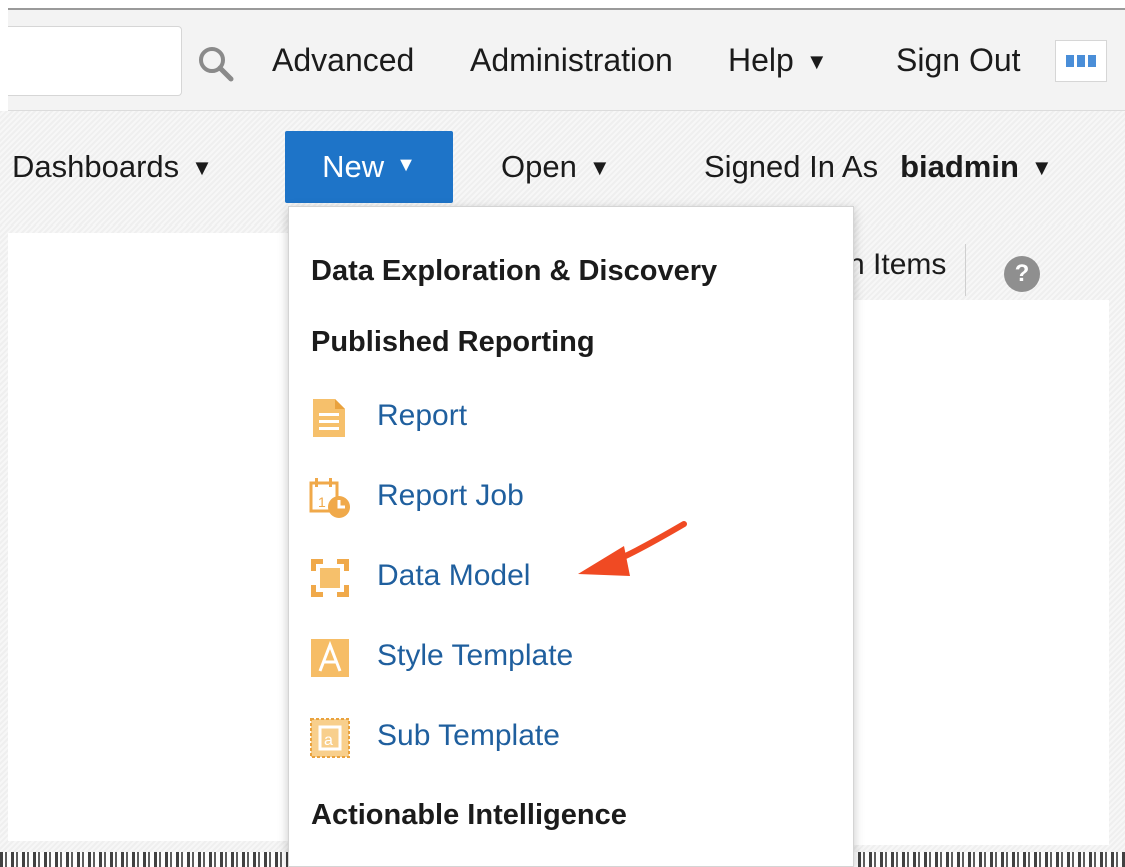 The height and width of the screenshot is (867, 1125). What do you see at coordinates (897, 265) in the screenshot?
I see `items-tab: n Items` at bounding box center [897, 265].